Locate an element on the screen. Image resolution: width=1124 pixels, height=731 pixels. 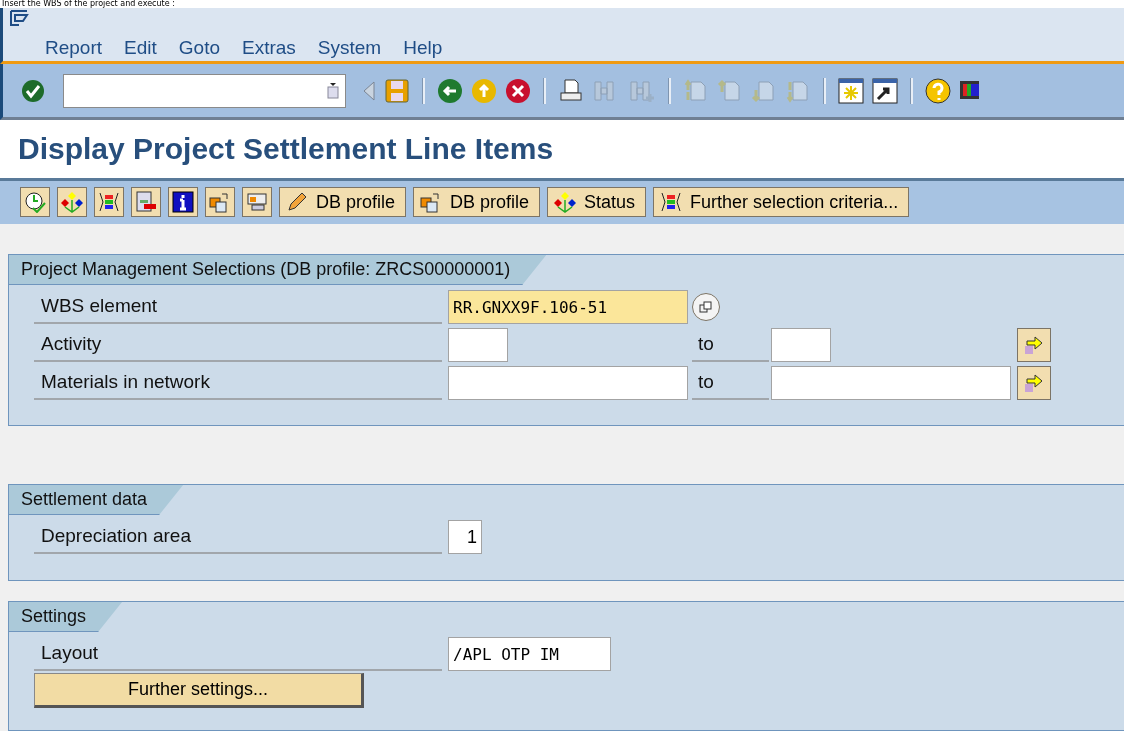
menu-item: Extras is located at coordinates (269, 48).